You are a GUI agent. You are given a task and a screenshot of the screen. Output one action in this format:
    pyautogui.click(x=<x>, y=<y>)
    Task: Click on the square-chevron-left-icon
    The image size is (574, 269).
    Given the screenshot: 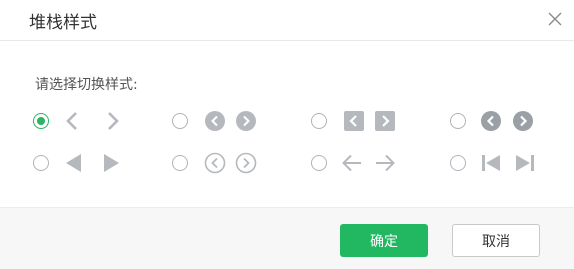 What is the action you would take?
    pyautogui.click(x=354, y=121)
    